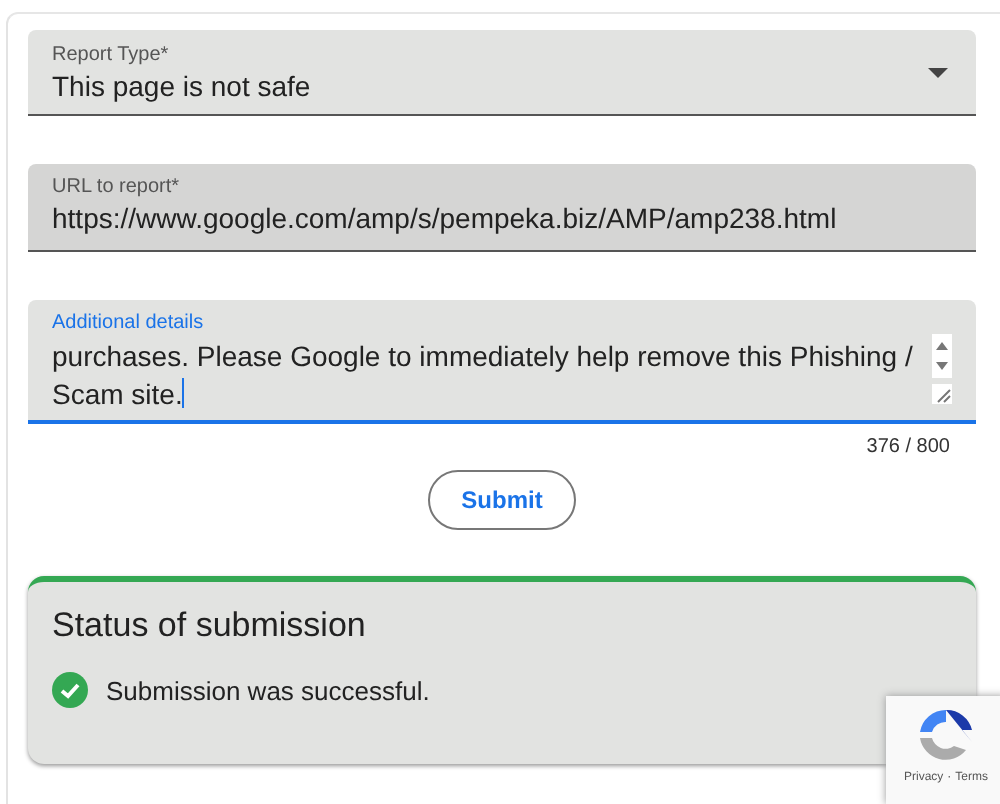  Describe the element at coordinates (483, 376) in the screenshot. I see `field-value: purchases. Please Google to immediately help remove this Phishing / Scam site.` at that location.